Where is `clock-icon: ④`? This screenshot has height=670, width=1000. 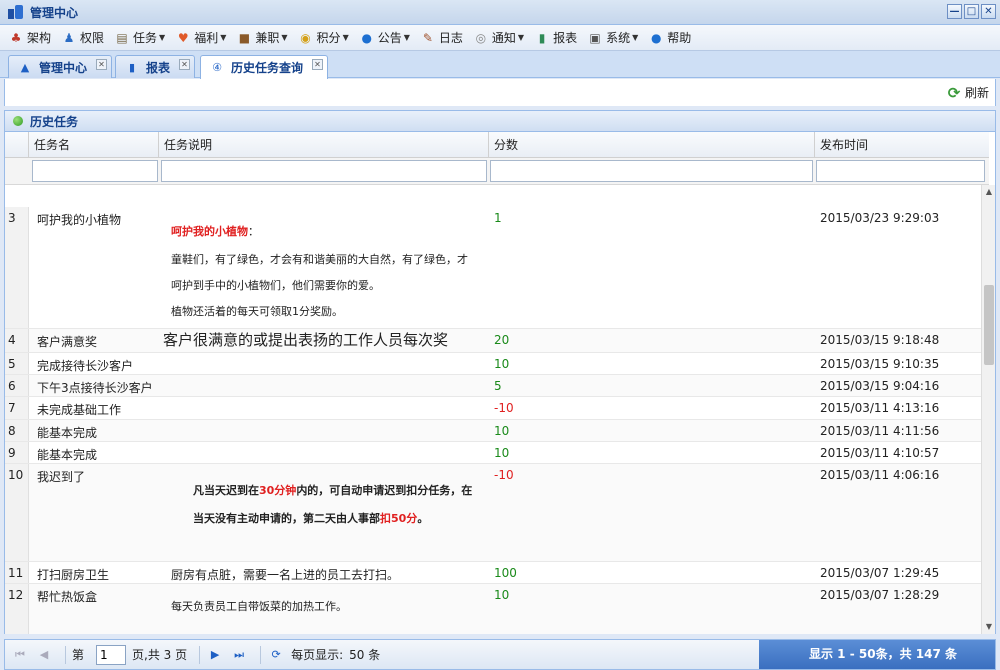
clock-icon: ④ is located at coordinates (217, 67).